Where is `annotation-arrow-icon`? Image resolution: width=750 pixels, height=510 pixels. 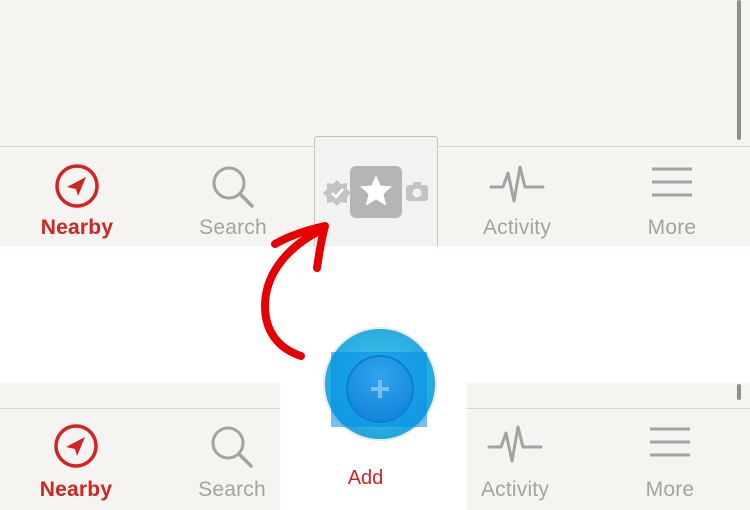 annotation-arrow-icon is located at coordinates (294, 291).